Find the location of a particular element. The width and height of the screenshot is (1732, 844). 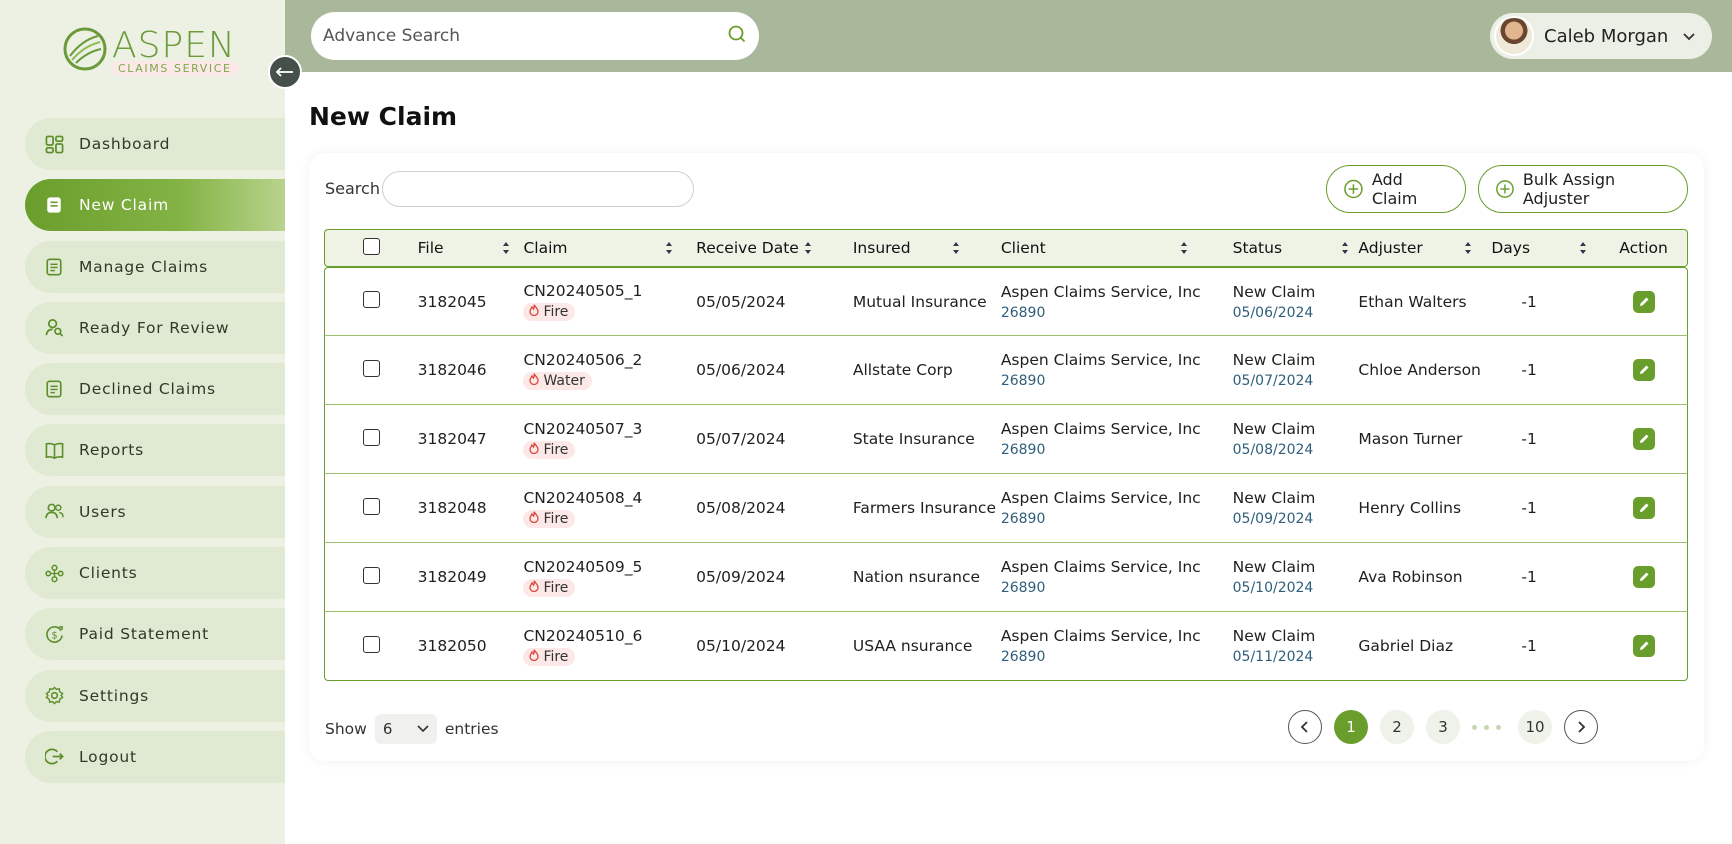

status-cell: New Claim 05/07/2024 is located at coordinates (1295, 370).